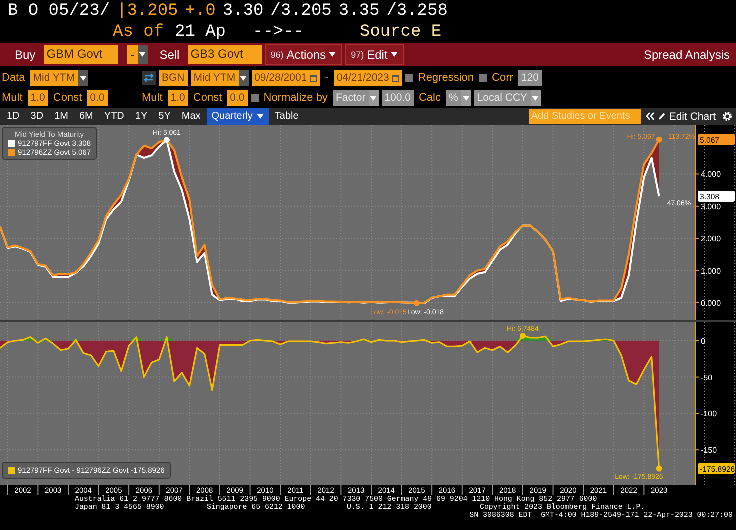 This screenshot has height=530, width=736. I want to click on menu-button: 96) Actions, so click(303, 54).